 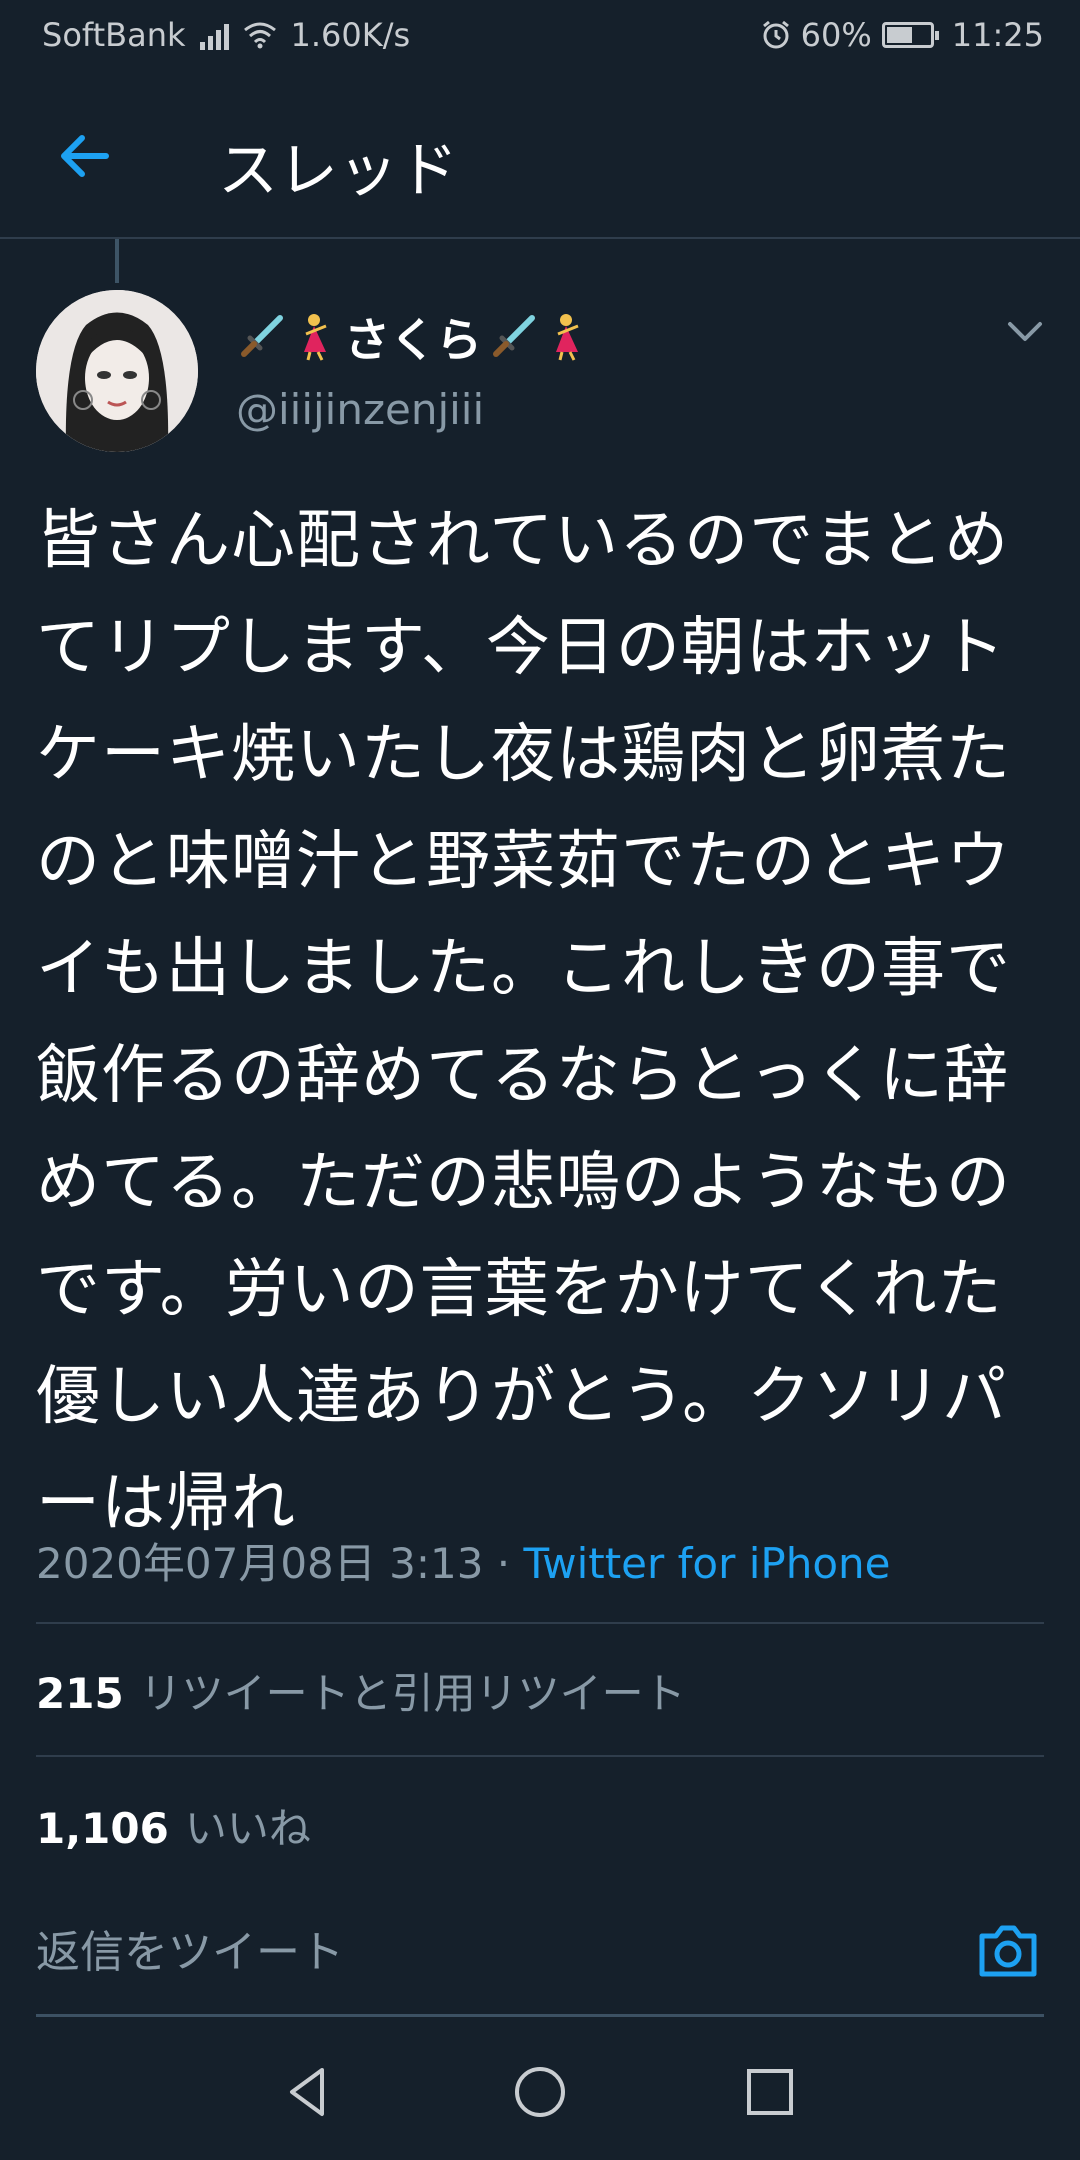 What do you see at coordinates (173, 1825) in the screenshot?
I see `like-stat: 1,106 いいね` at bounding box center [173, 1825].